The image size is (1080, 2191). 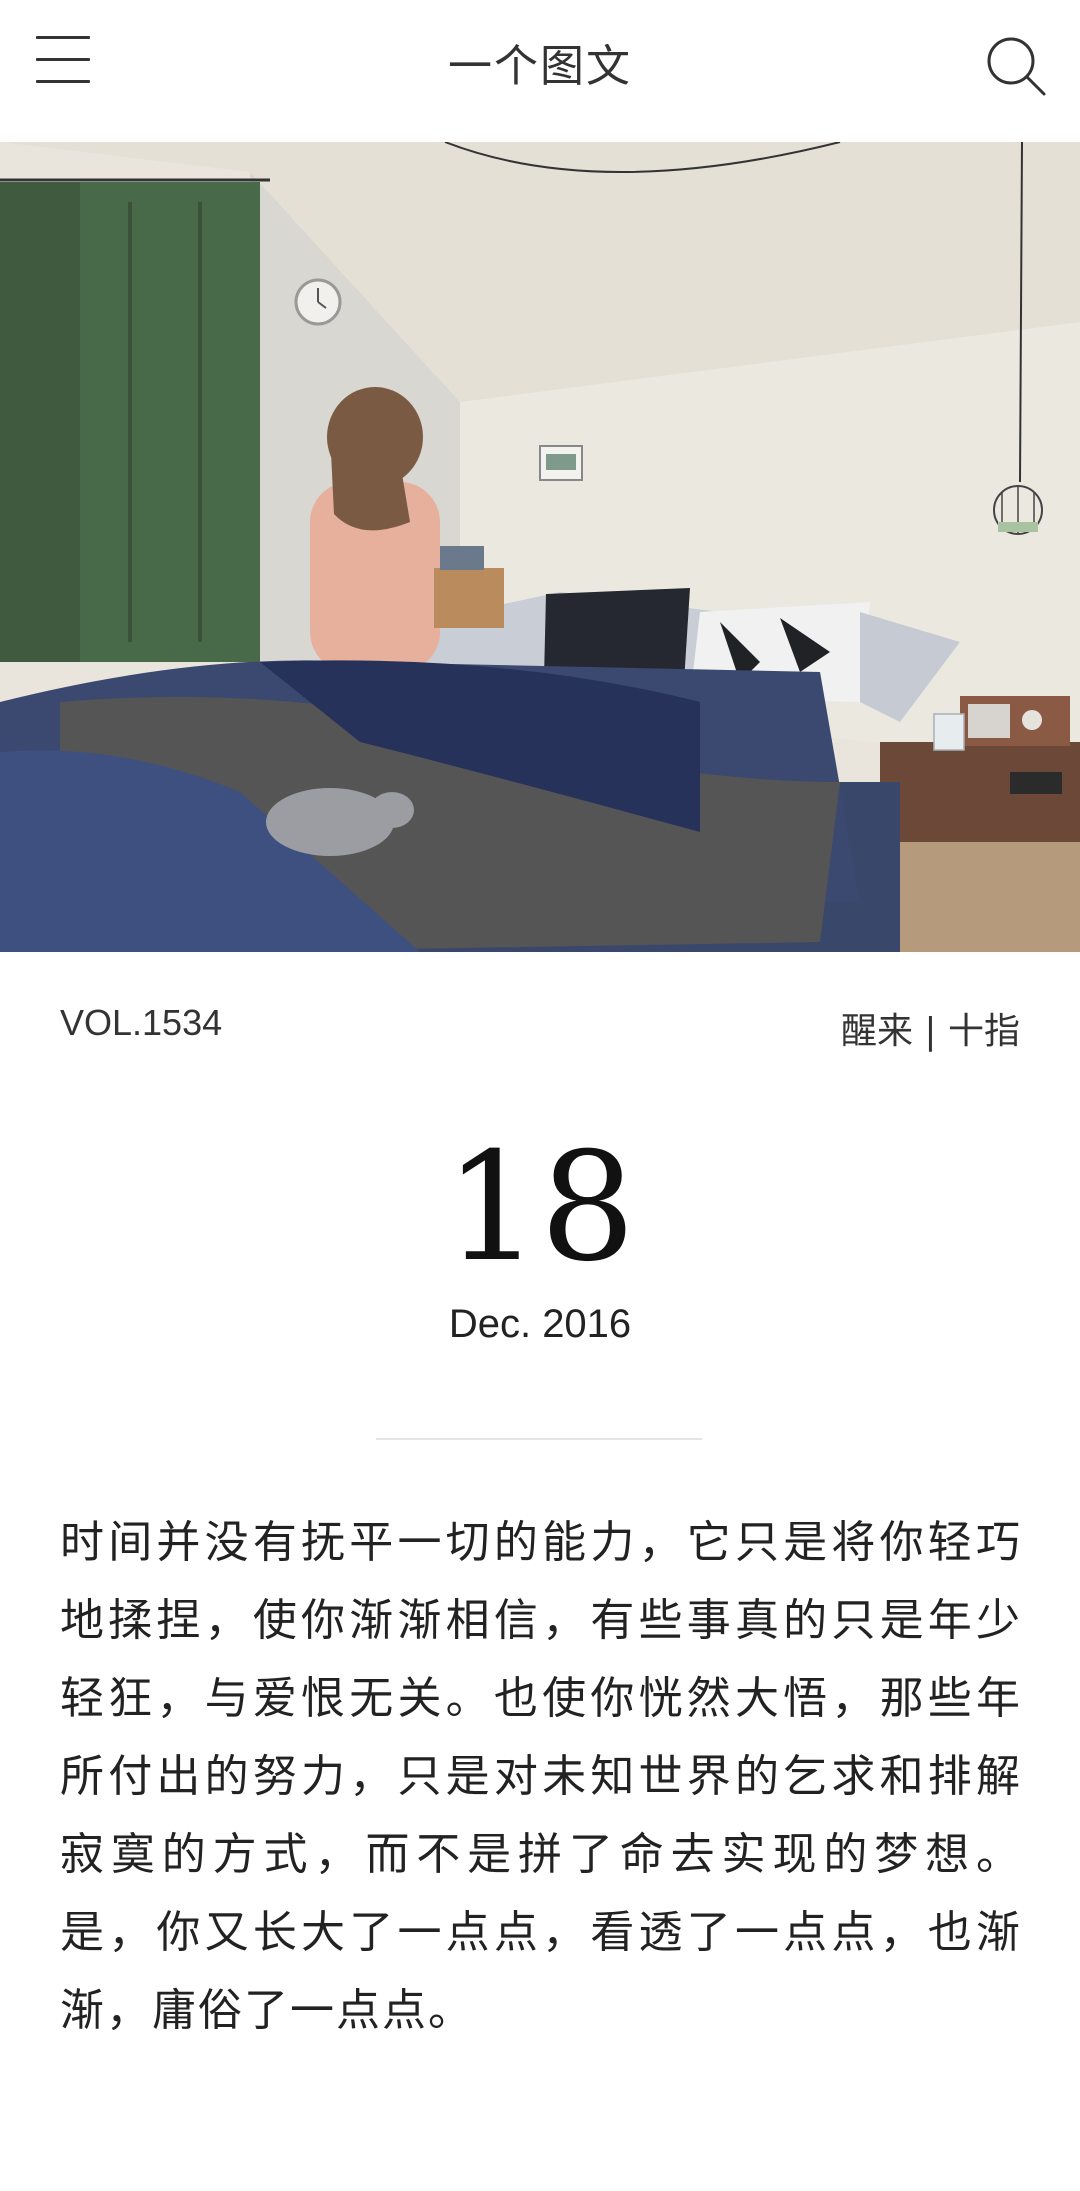 I want to click on search-icon, so click(x=1016, y=66).